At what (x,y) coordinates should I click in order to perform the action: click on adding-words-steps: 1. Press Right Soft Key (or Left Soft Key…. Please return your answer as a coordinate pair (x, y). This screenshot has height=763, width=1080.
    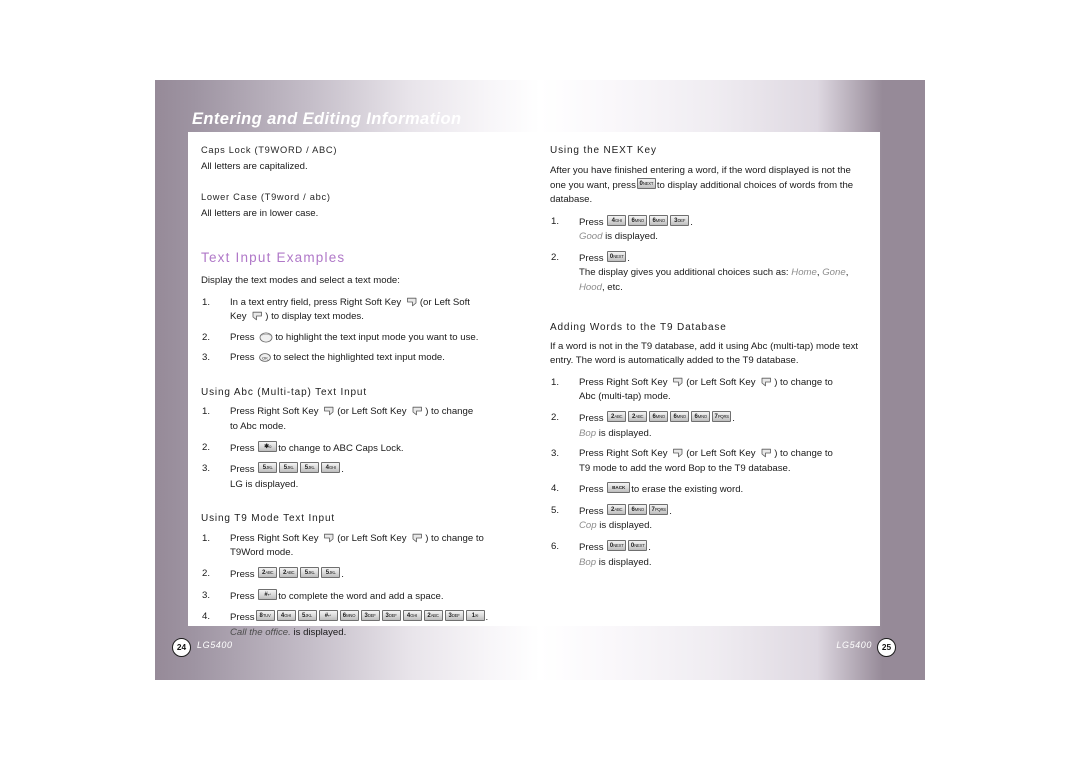
    Looking at the image, I should click on (709, 473).